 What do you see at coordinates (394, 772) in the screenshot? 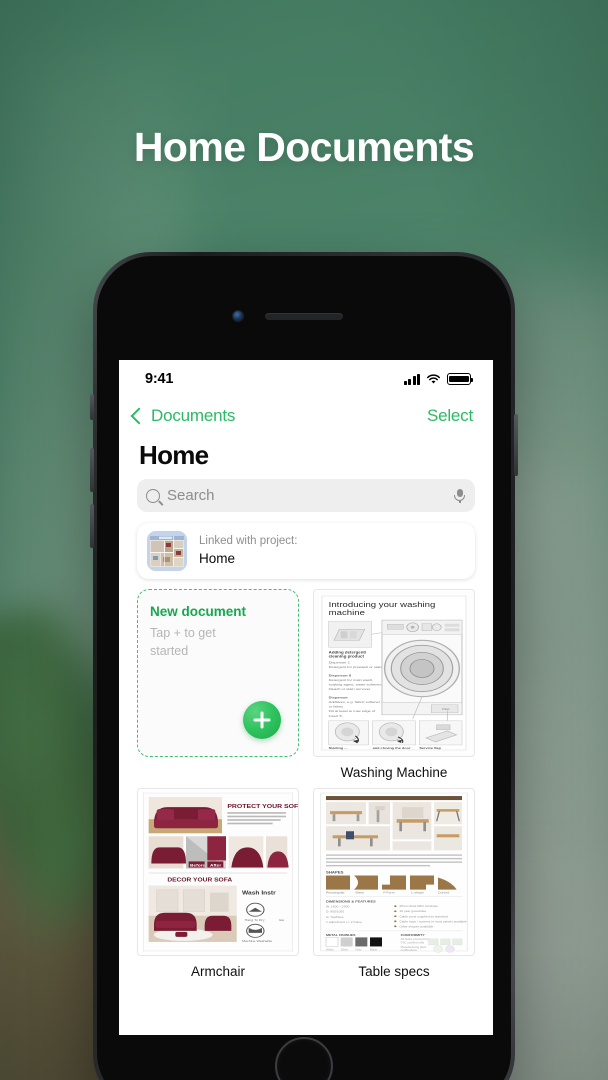
I see `document-label: Washing Machine` at bounding box center [394, 772].